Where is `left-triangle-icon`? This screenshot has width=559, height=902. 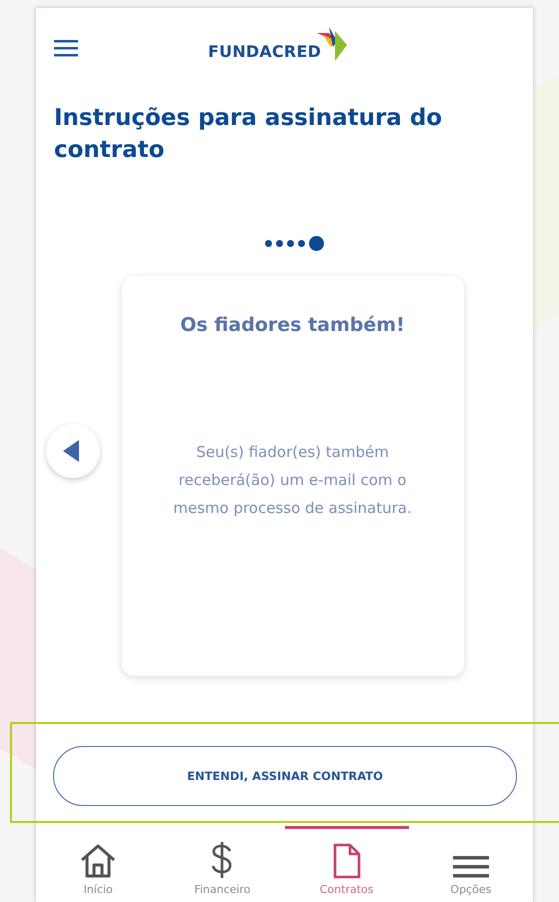
left-triangle-icon is located at coordinates (71, 451).